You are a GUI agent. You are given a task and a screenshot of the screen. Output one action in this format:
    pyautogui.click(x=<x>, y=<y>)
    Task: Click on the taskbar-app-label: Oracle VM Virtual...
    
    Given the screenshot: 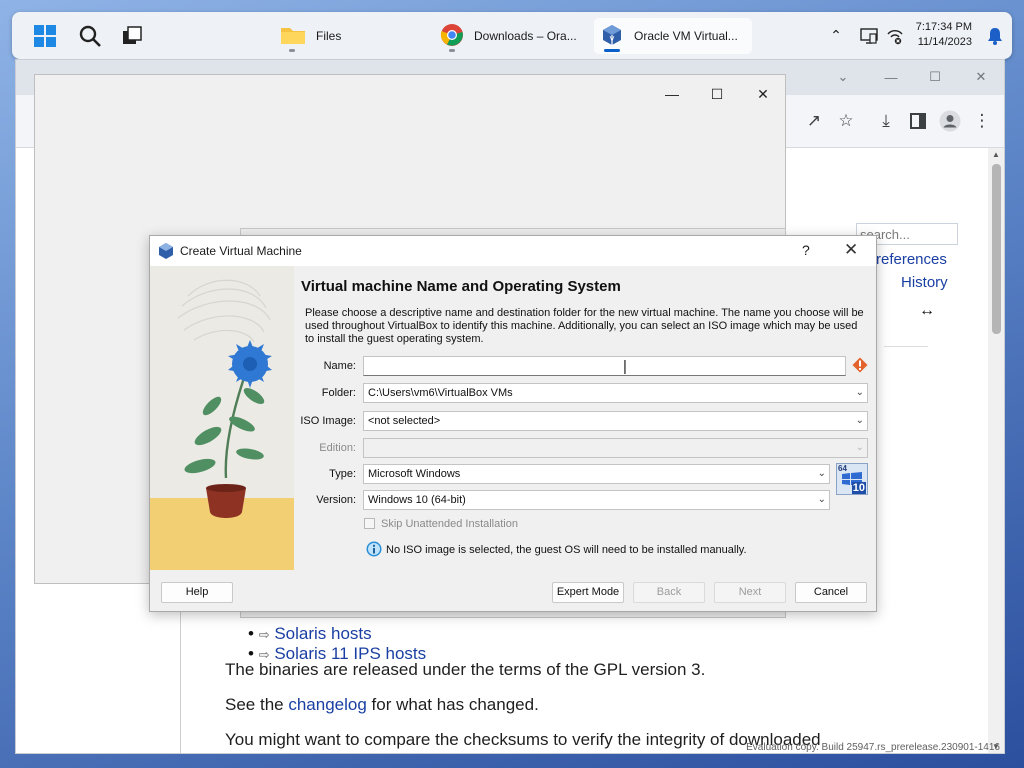 What is the action you would take?
    pyautogui.click(x=686, y=36)
    